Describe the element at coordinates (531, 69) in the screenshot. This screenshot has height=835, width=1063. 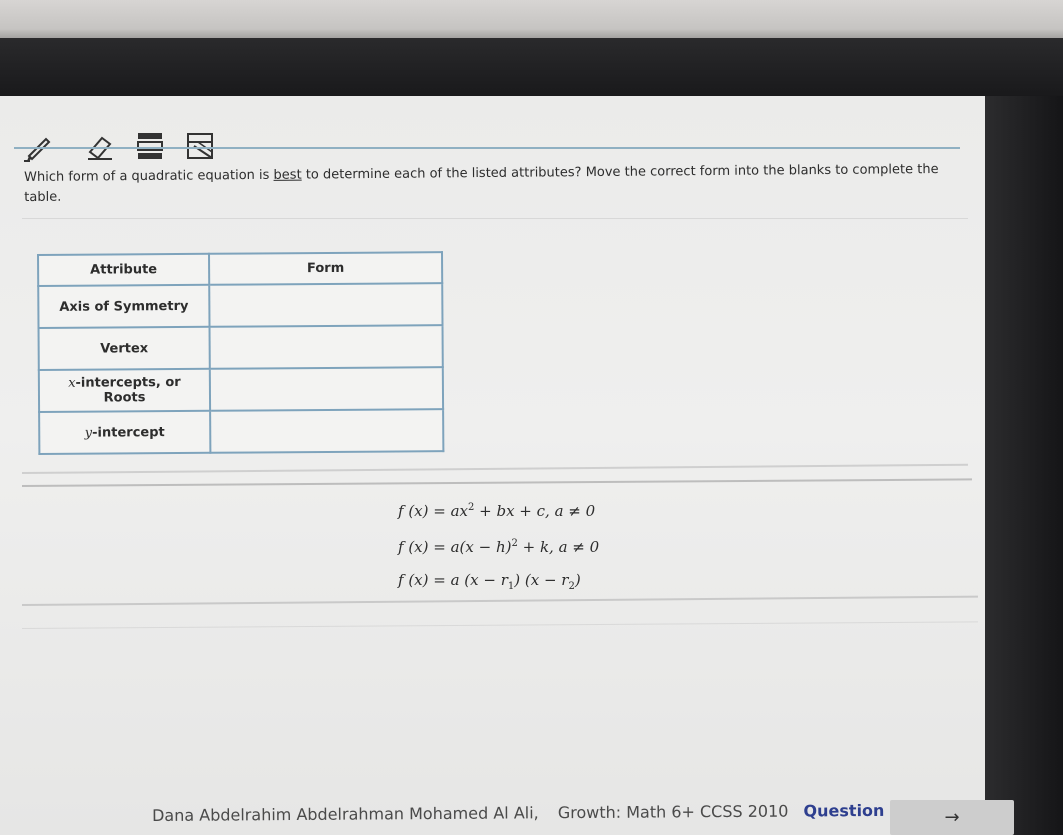
I see `monitor-bezel-top` at that location.